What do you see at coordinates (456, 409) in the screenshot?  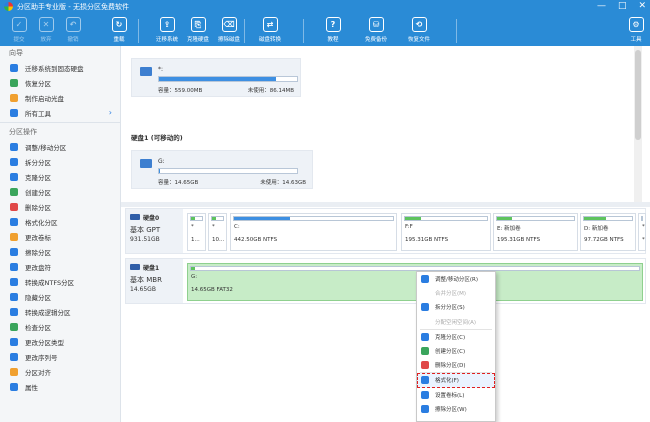 I see `context-menu-item: 擦除分区(W)` at bounding box center [456, 409].